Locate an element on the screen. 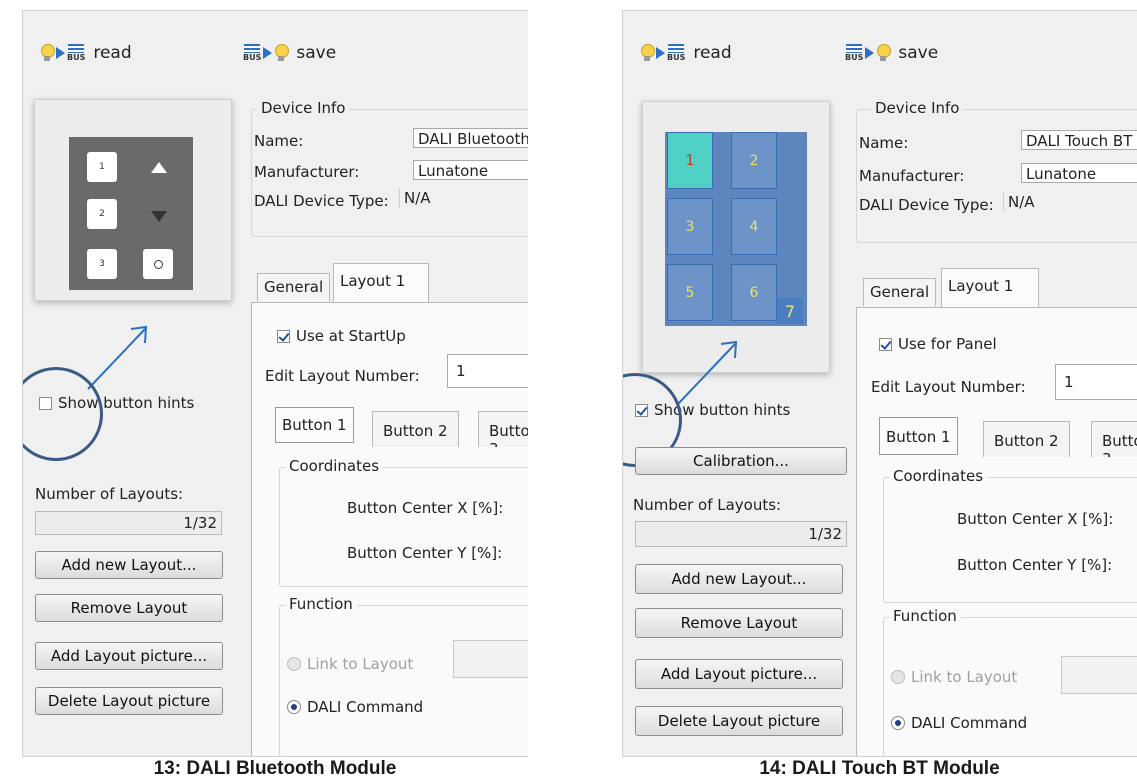 This screenshot has height=782, width=1137. touch-button-7: 7 is located at coordinates (790, 311).